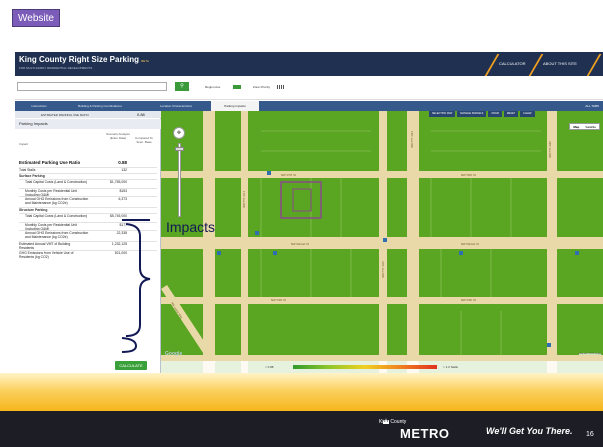 The width and height of the screenshot is (603, 447). Describe the element at coordinates (281, 87) in the screenshot. I see `legend-swatch-zone` at that location.